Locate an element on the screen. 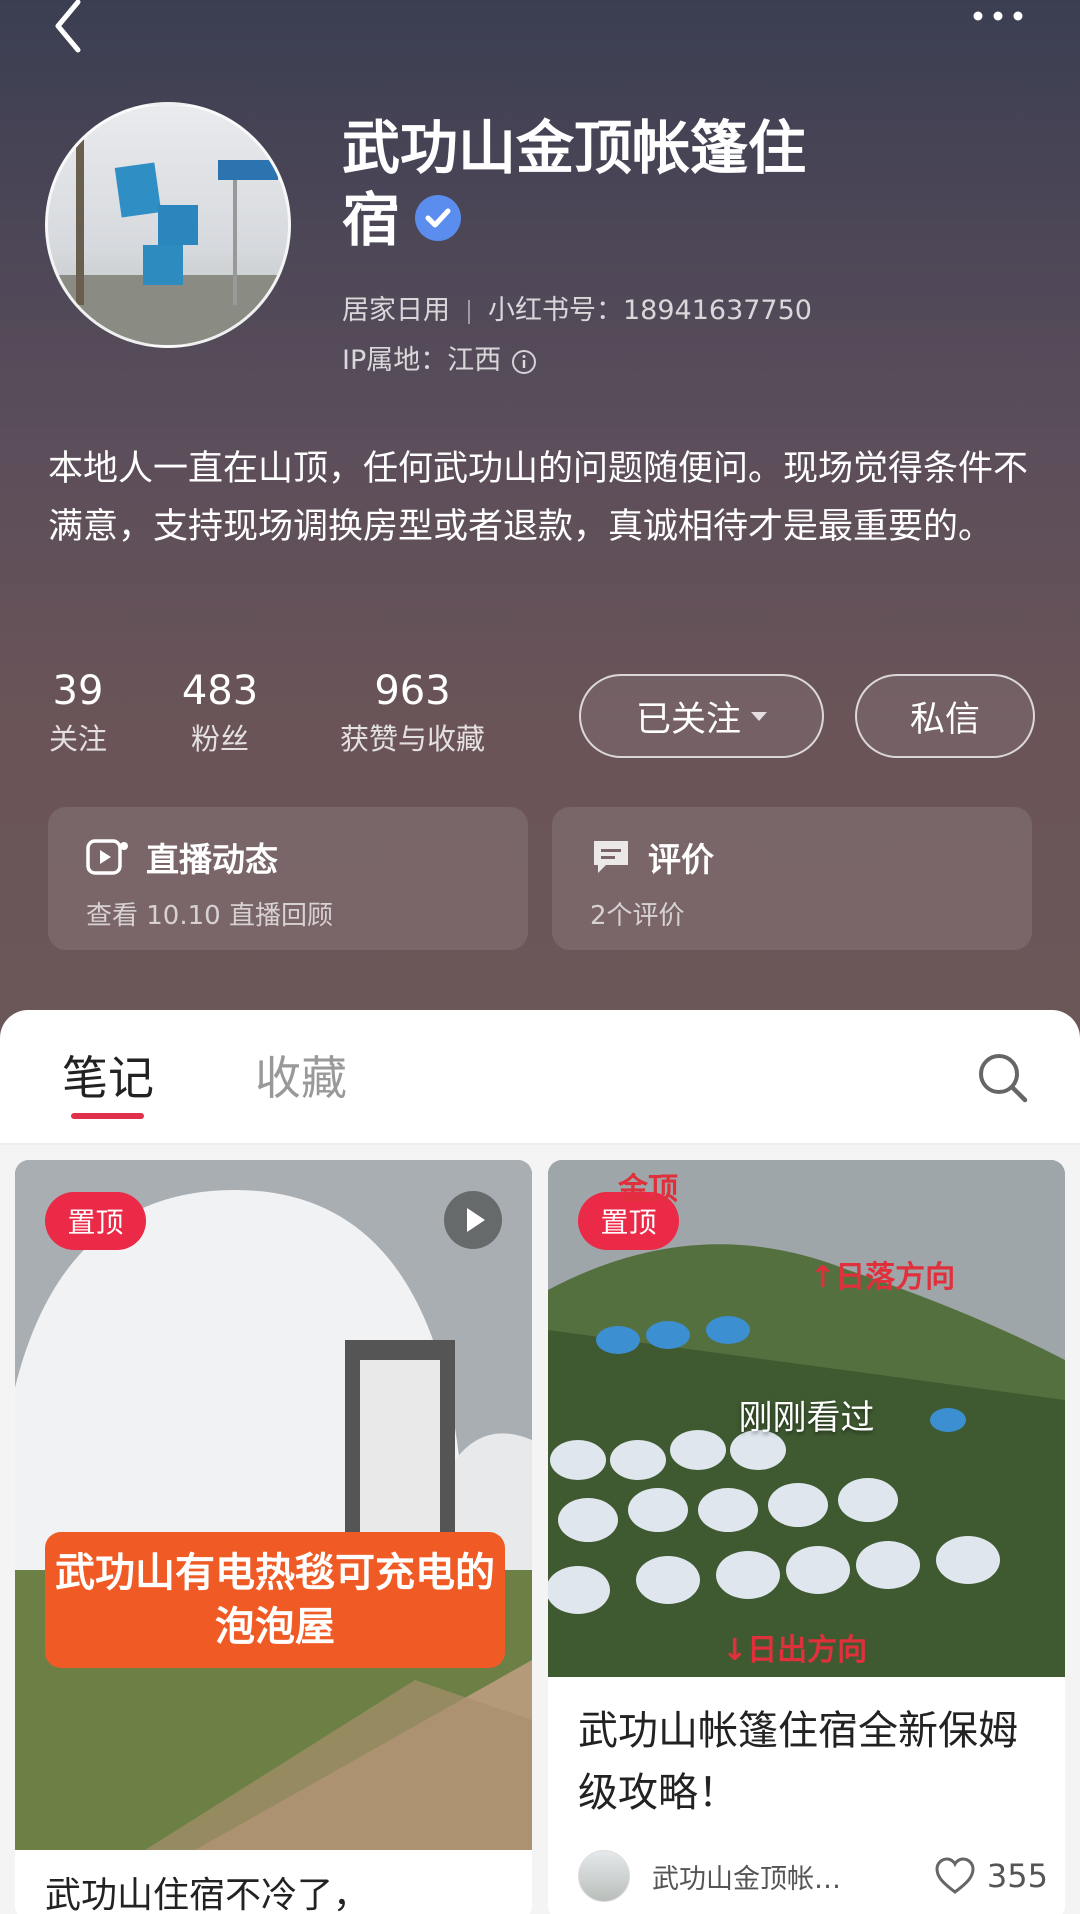  note-author-row: 武功山金顶帐… 355 is located at coordinates (813, 1876).